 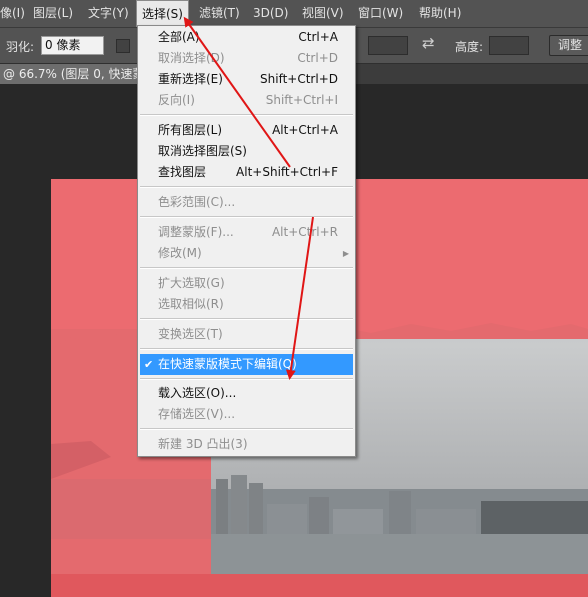 I want to click on menu-view: 视图(V), so click(x=323, y=13).